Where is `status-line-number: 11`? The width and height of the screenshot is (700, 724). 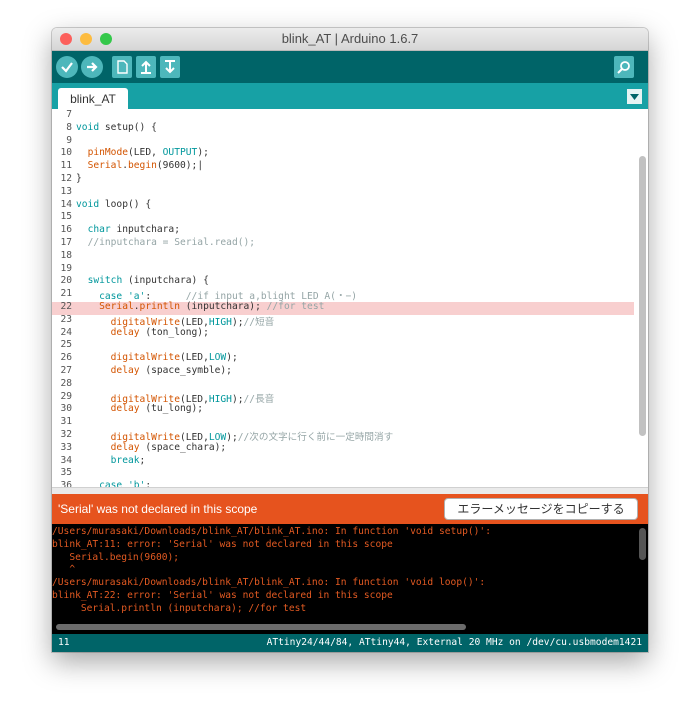 status-line-number: 11 is located at coordinates (64, 642).